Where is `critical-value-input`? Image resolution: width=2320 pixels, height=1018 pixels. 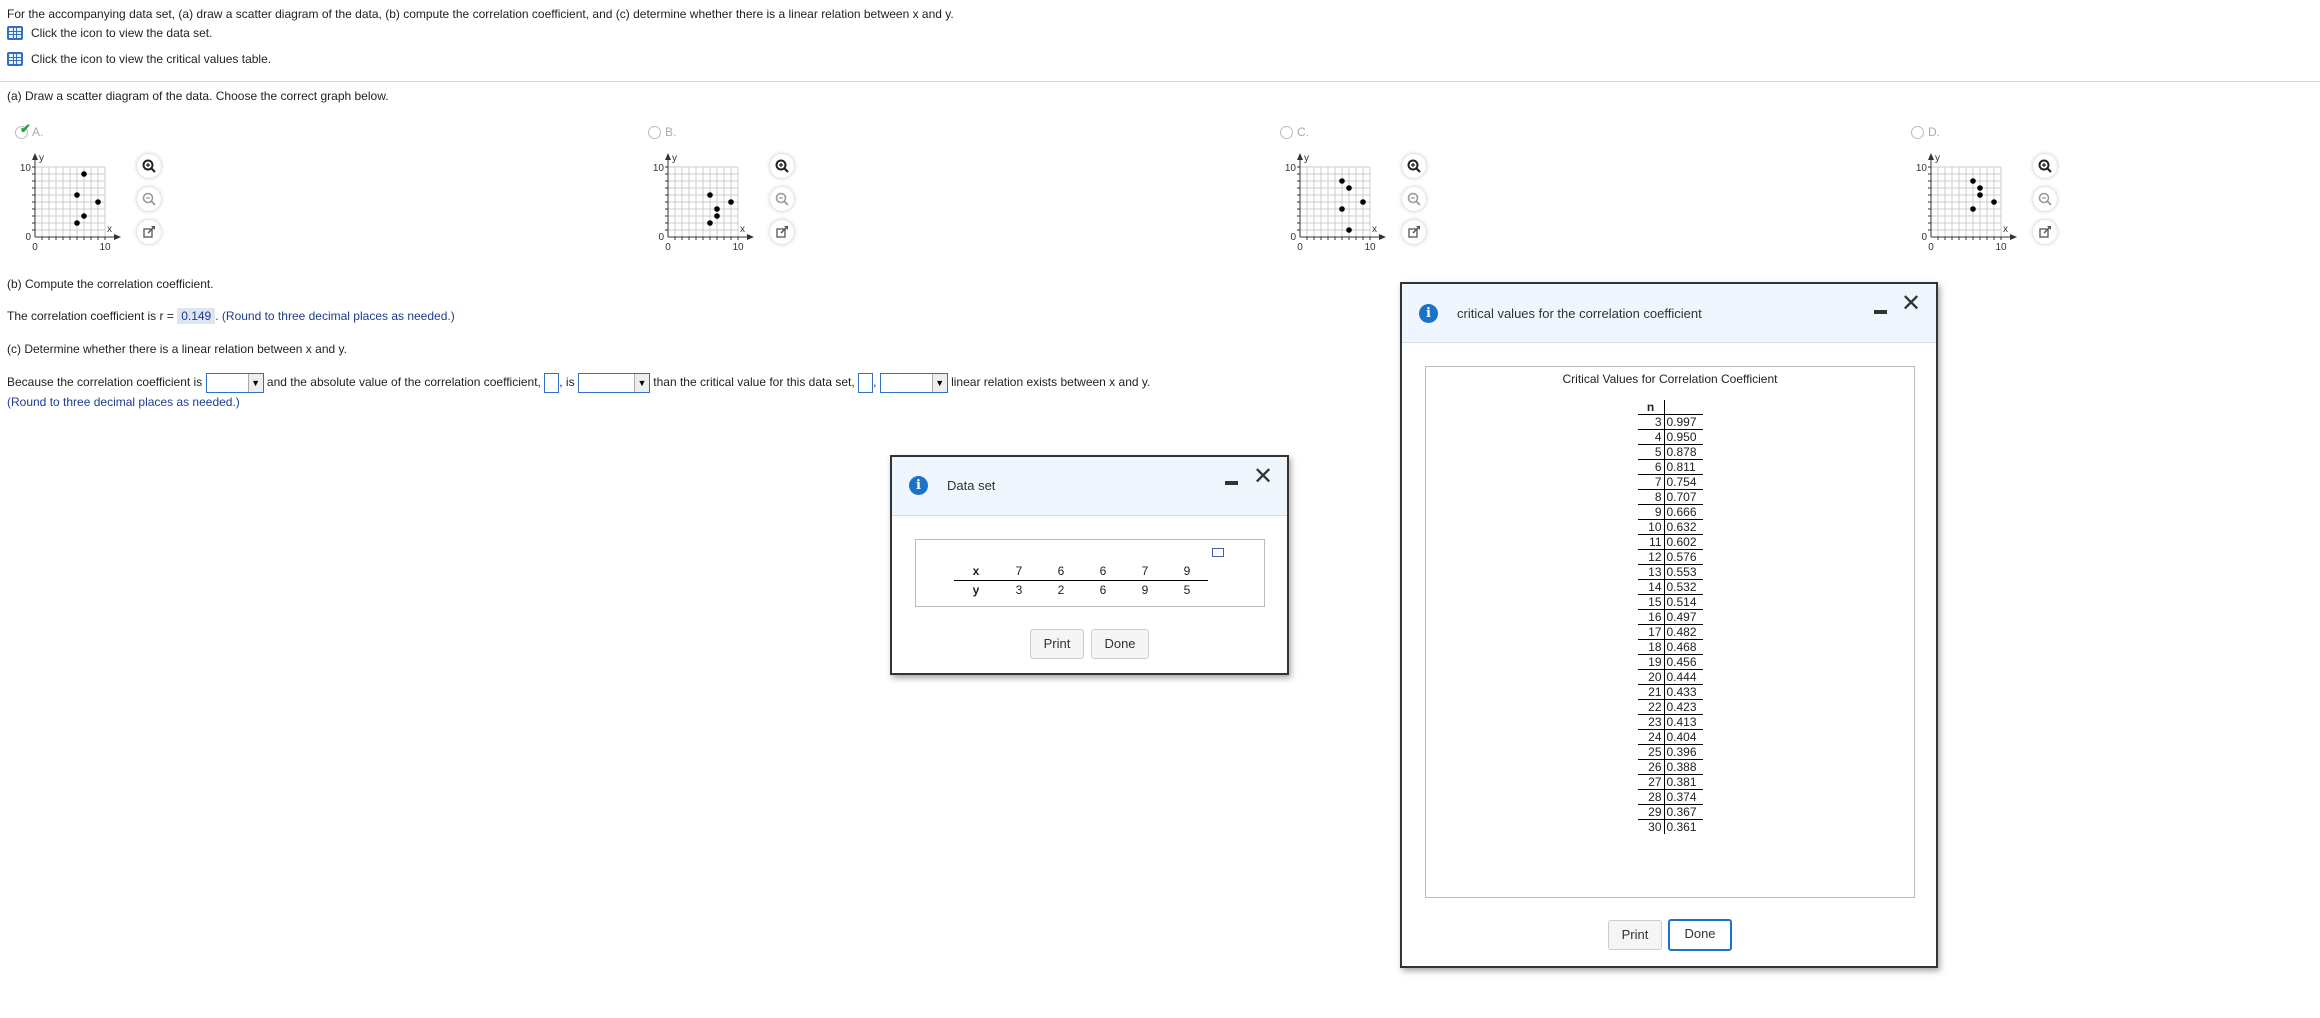
critical-value-input is located at coordinates (866, 383).